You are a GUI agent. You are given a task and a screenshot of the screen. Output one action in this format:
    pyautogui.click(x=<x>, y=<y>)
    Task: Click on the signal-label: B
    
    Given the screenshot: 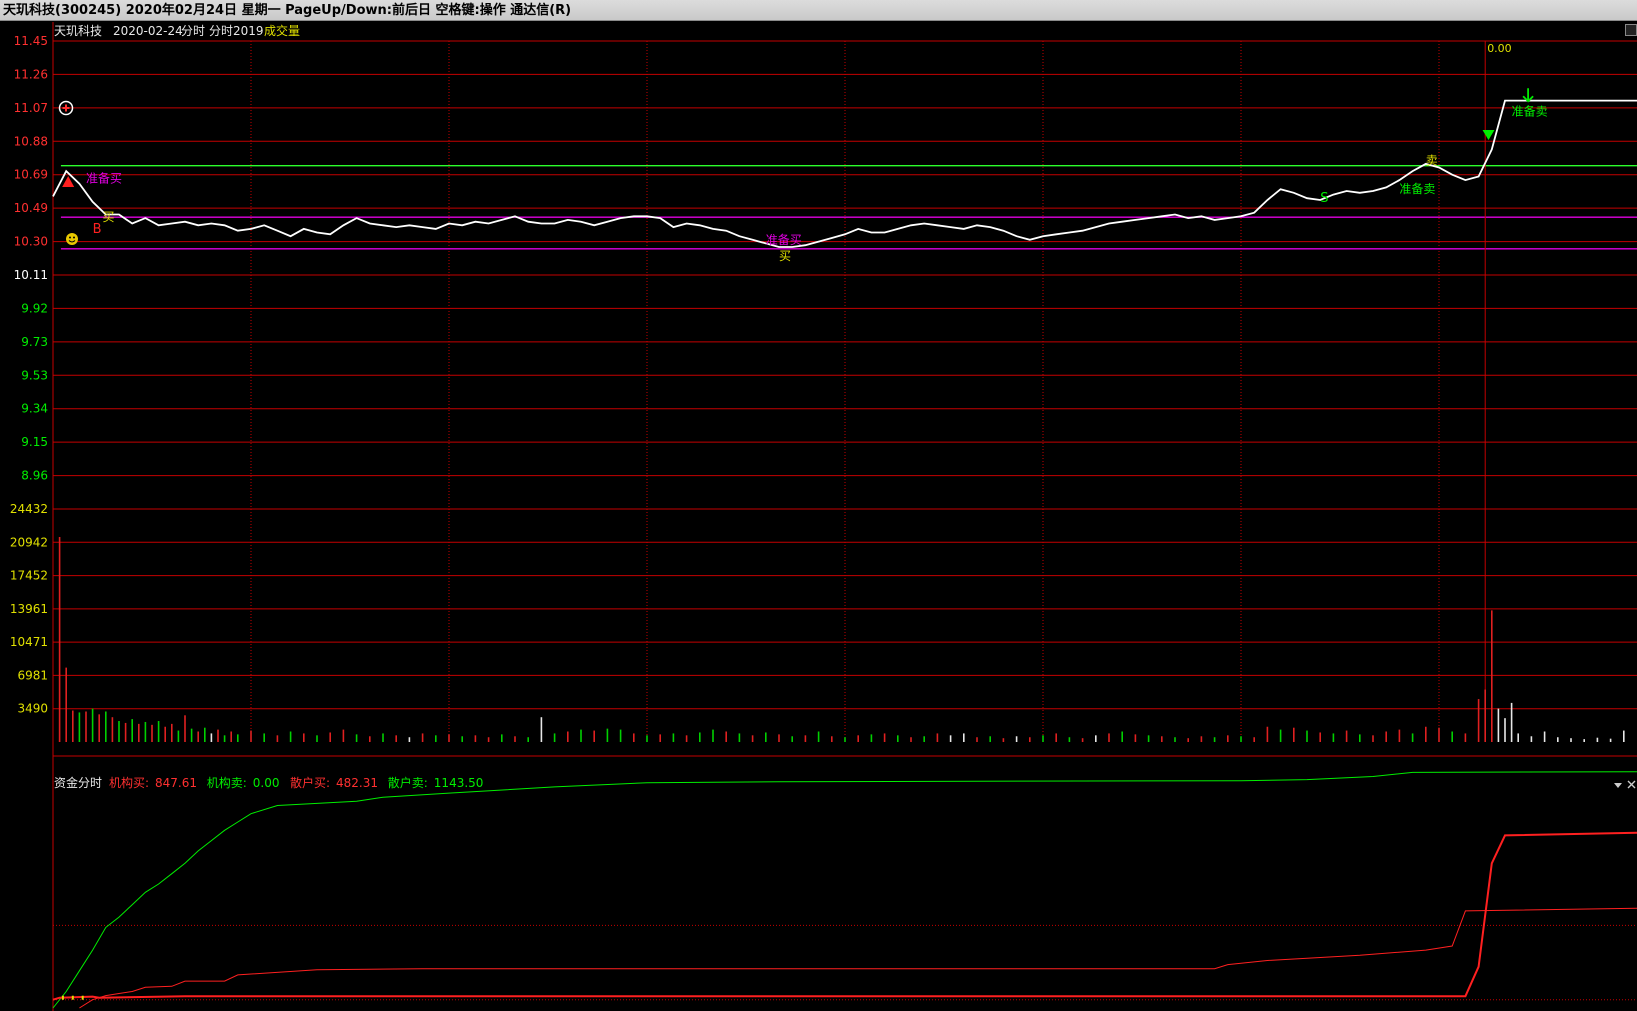 What is the action you would take?
    pyautogui.click(x=97, y=229)
    